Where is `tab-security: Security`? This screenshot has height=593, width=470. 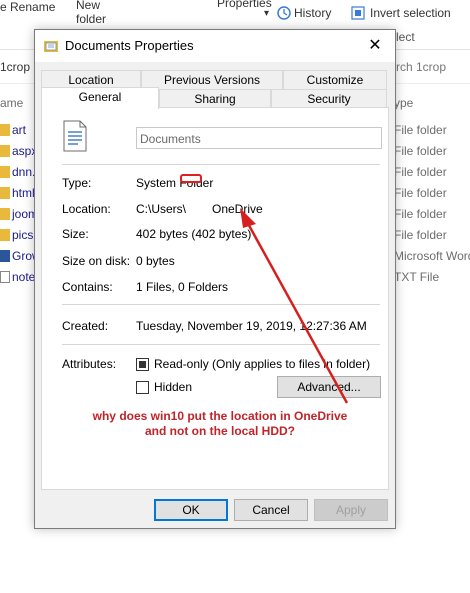 tab-security: Security is located at coordinates (329, 99).